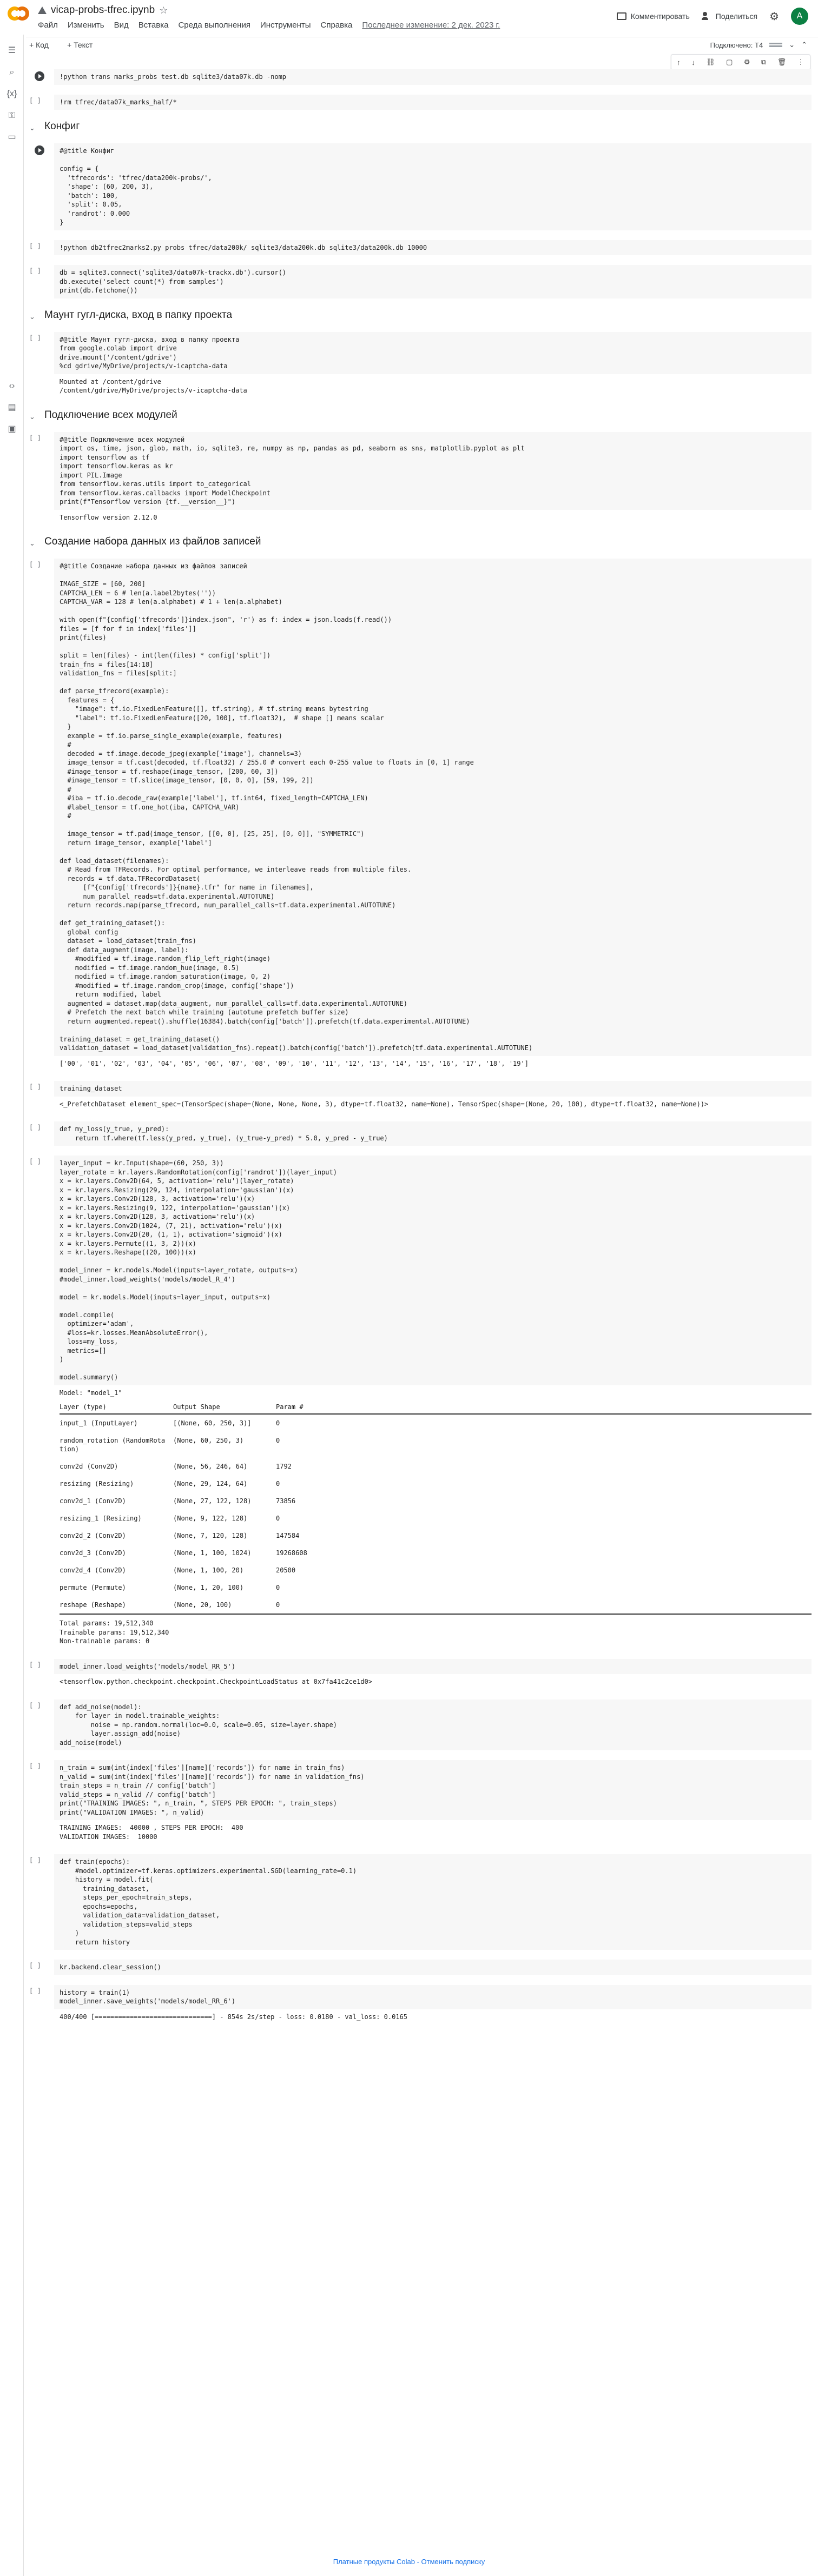 This screenshot has width=818, height=2576. I want to click on code-snippets-icon: ‹›, so click(12, 386).